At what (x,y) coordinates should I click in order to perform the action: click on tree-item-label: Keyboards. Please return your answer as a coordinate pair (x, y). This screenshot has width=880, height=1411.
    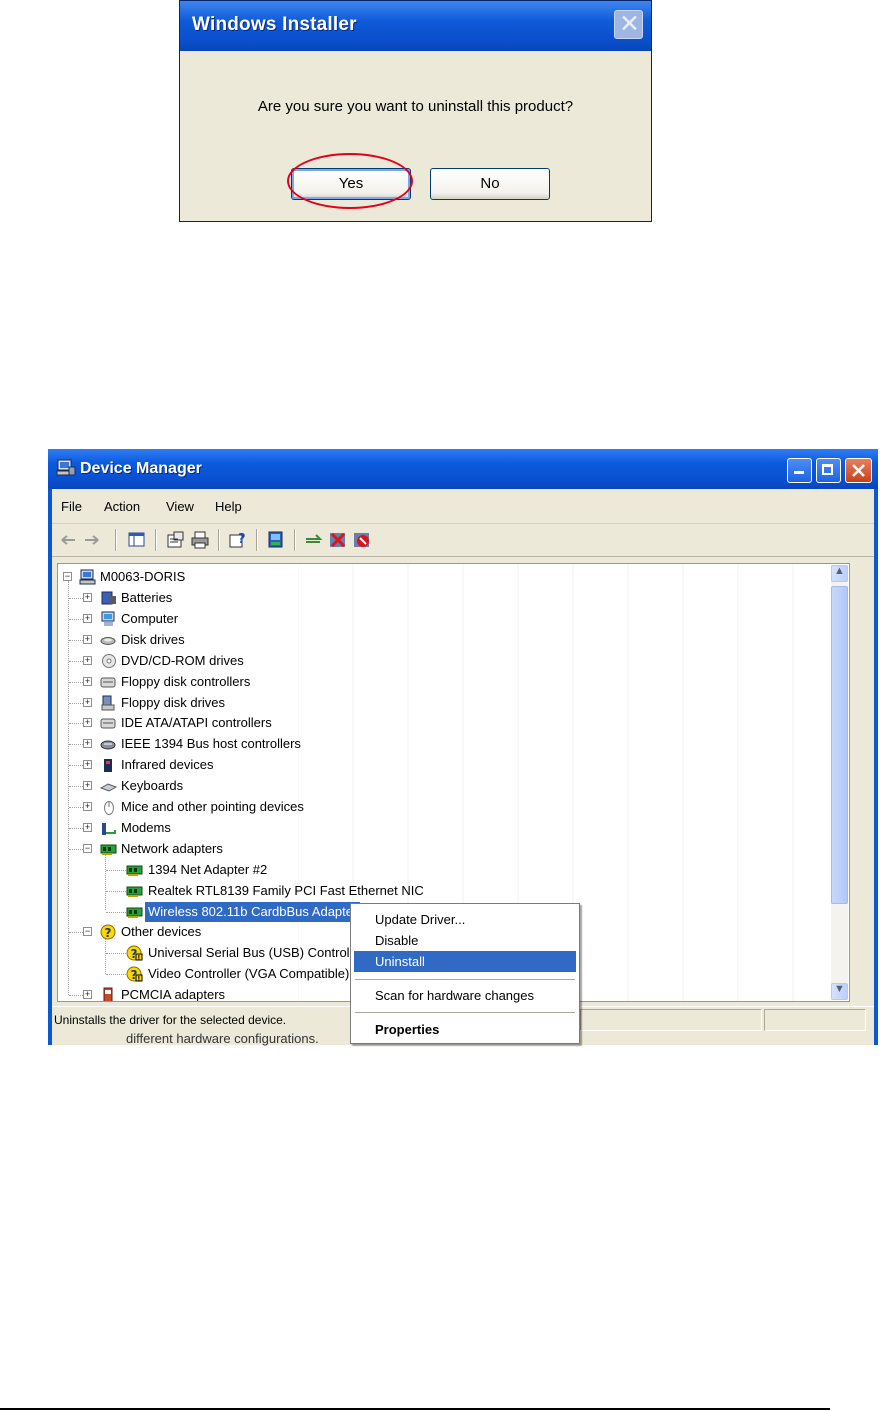
    Looking at the image, I should click on (152, 786).